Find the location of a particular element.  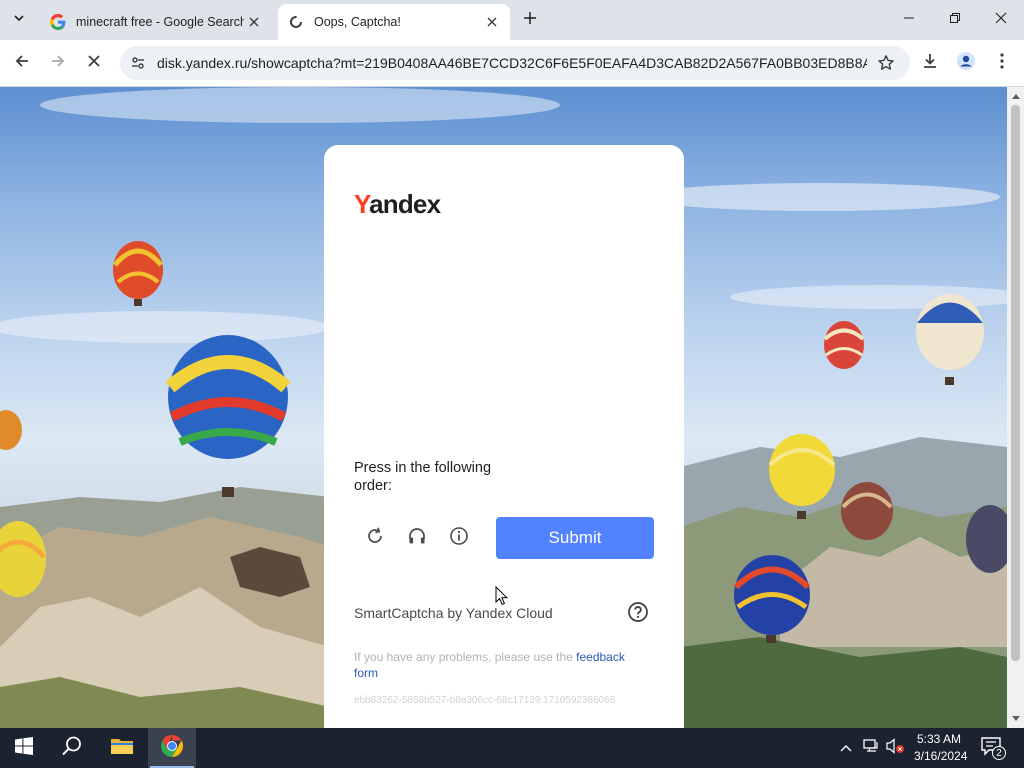

search-icon is located at coordinates (72, 748).